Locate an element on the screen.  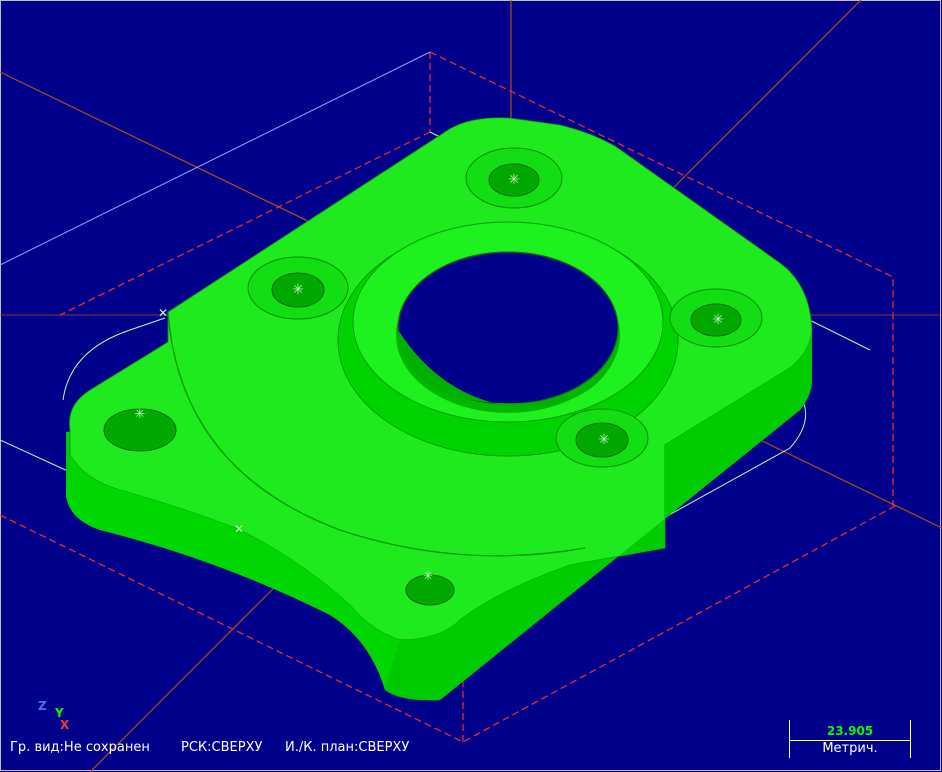
hole-front-right: ✳ is located at coordinates (602, 438).